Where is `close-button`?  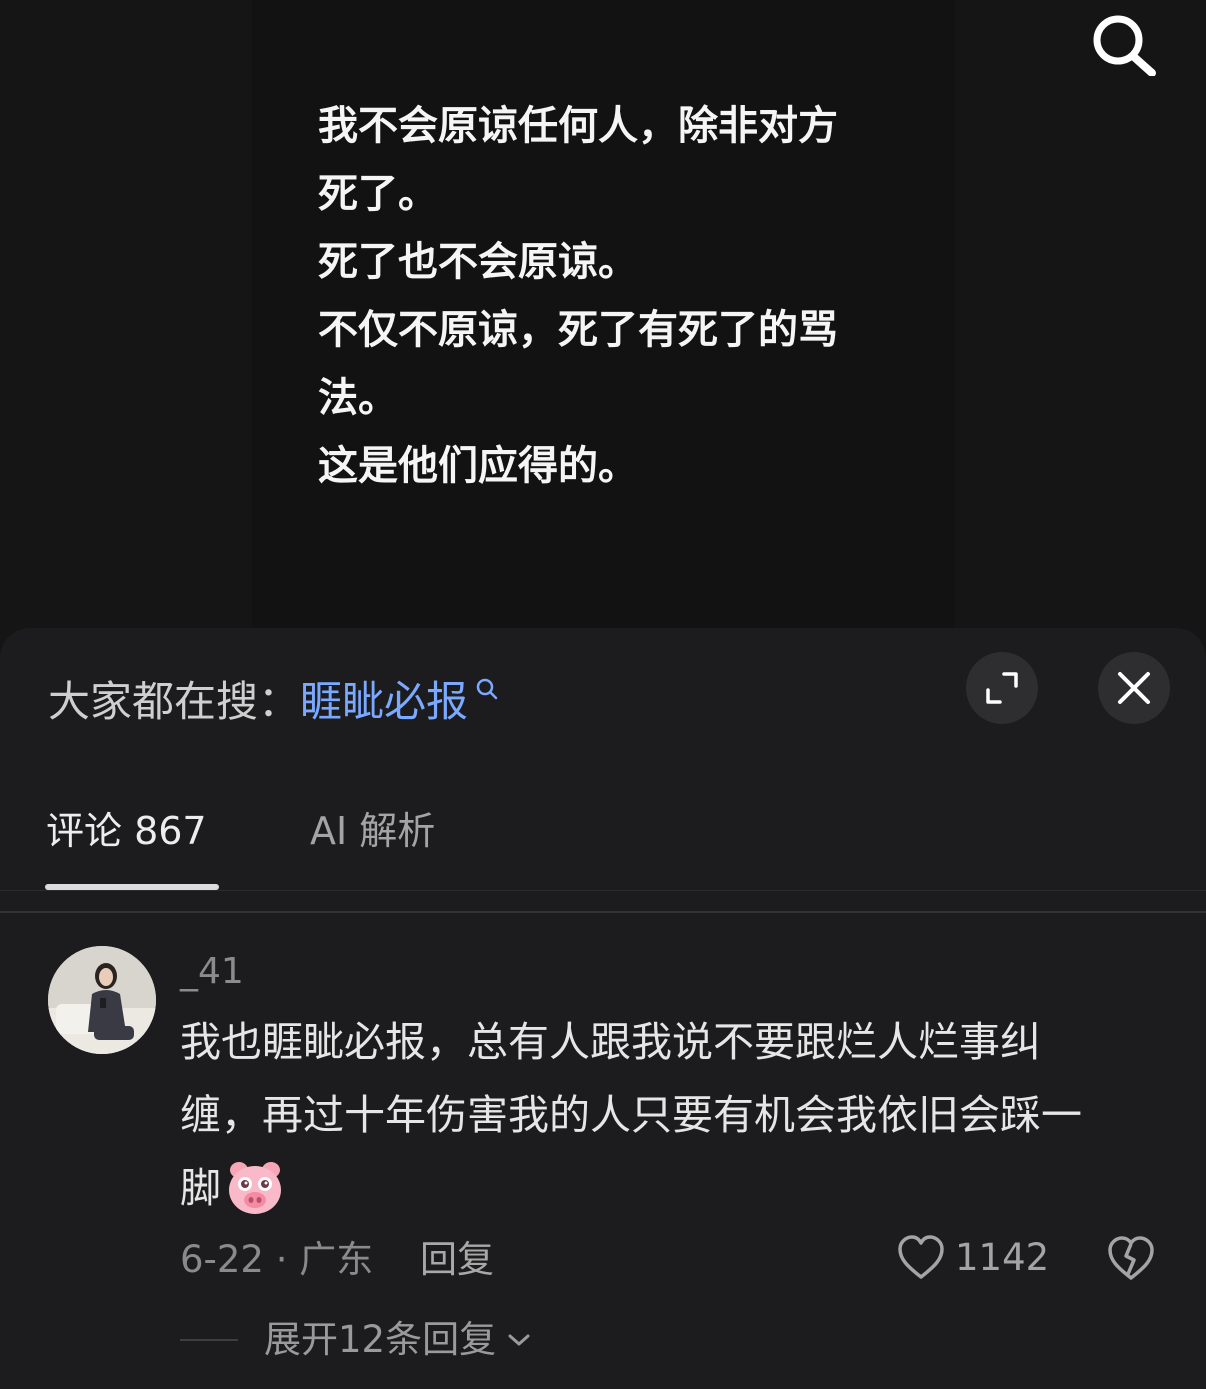 close-button is located at coordinates (1134, 688).